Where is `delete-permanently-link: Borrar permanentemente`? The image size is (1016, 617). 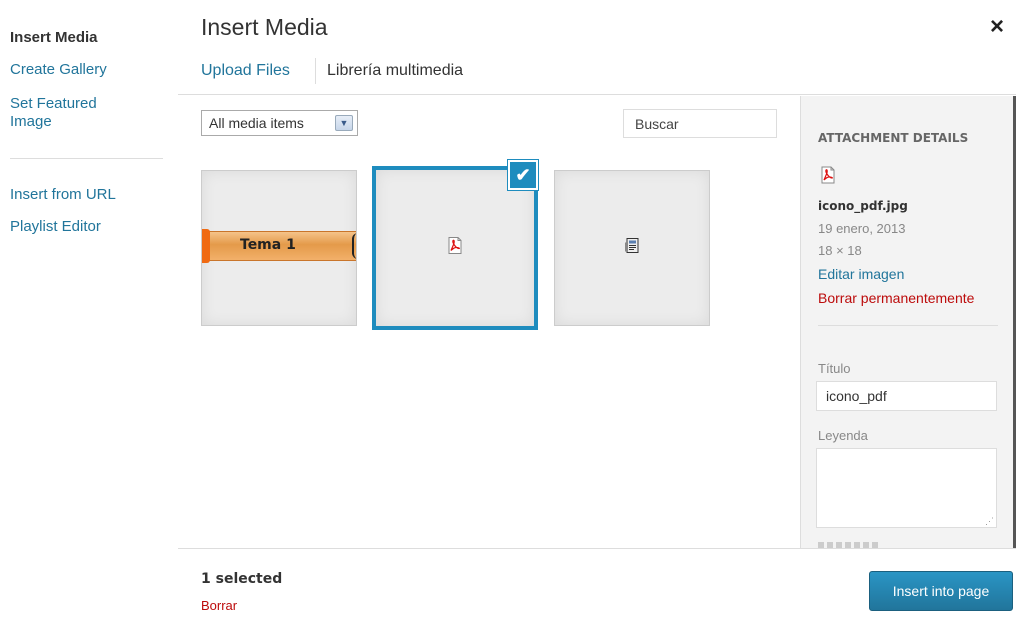
delete-permanently-link: Borrar permanentemente is located at coordinates (896, 298).